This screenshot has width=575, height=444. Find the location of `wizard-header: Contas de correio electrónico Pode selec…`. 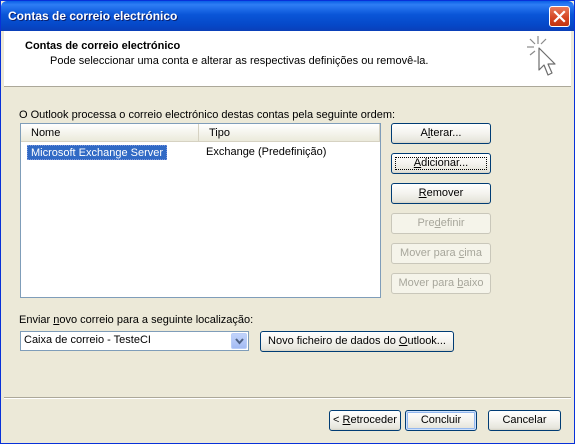

wizard-header: Contas de correio electrónico Pode selec… is located at coordinates (287, 59).